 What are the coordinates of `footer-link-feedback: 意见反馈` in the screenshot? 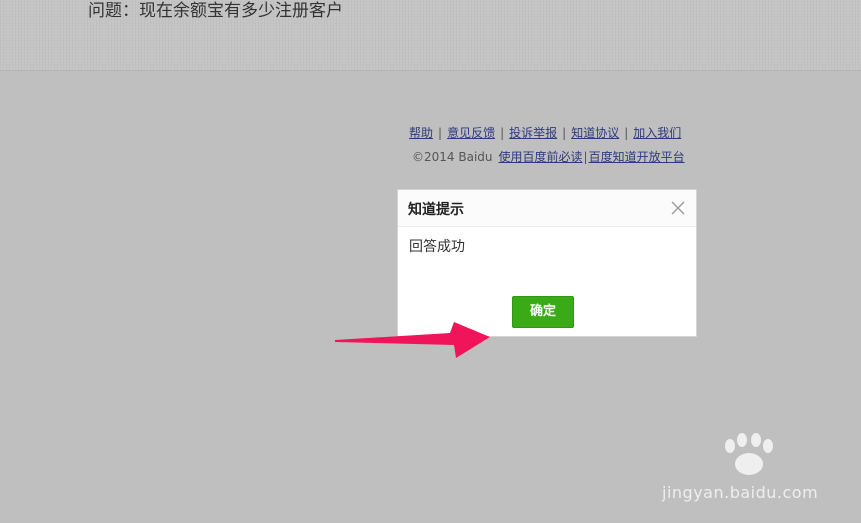 It's located at (471, 133).